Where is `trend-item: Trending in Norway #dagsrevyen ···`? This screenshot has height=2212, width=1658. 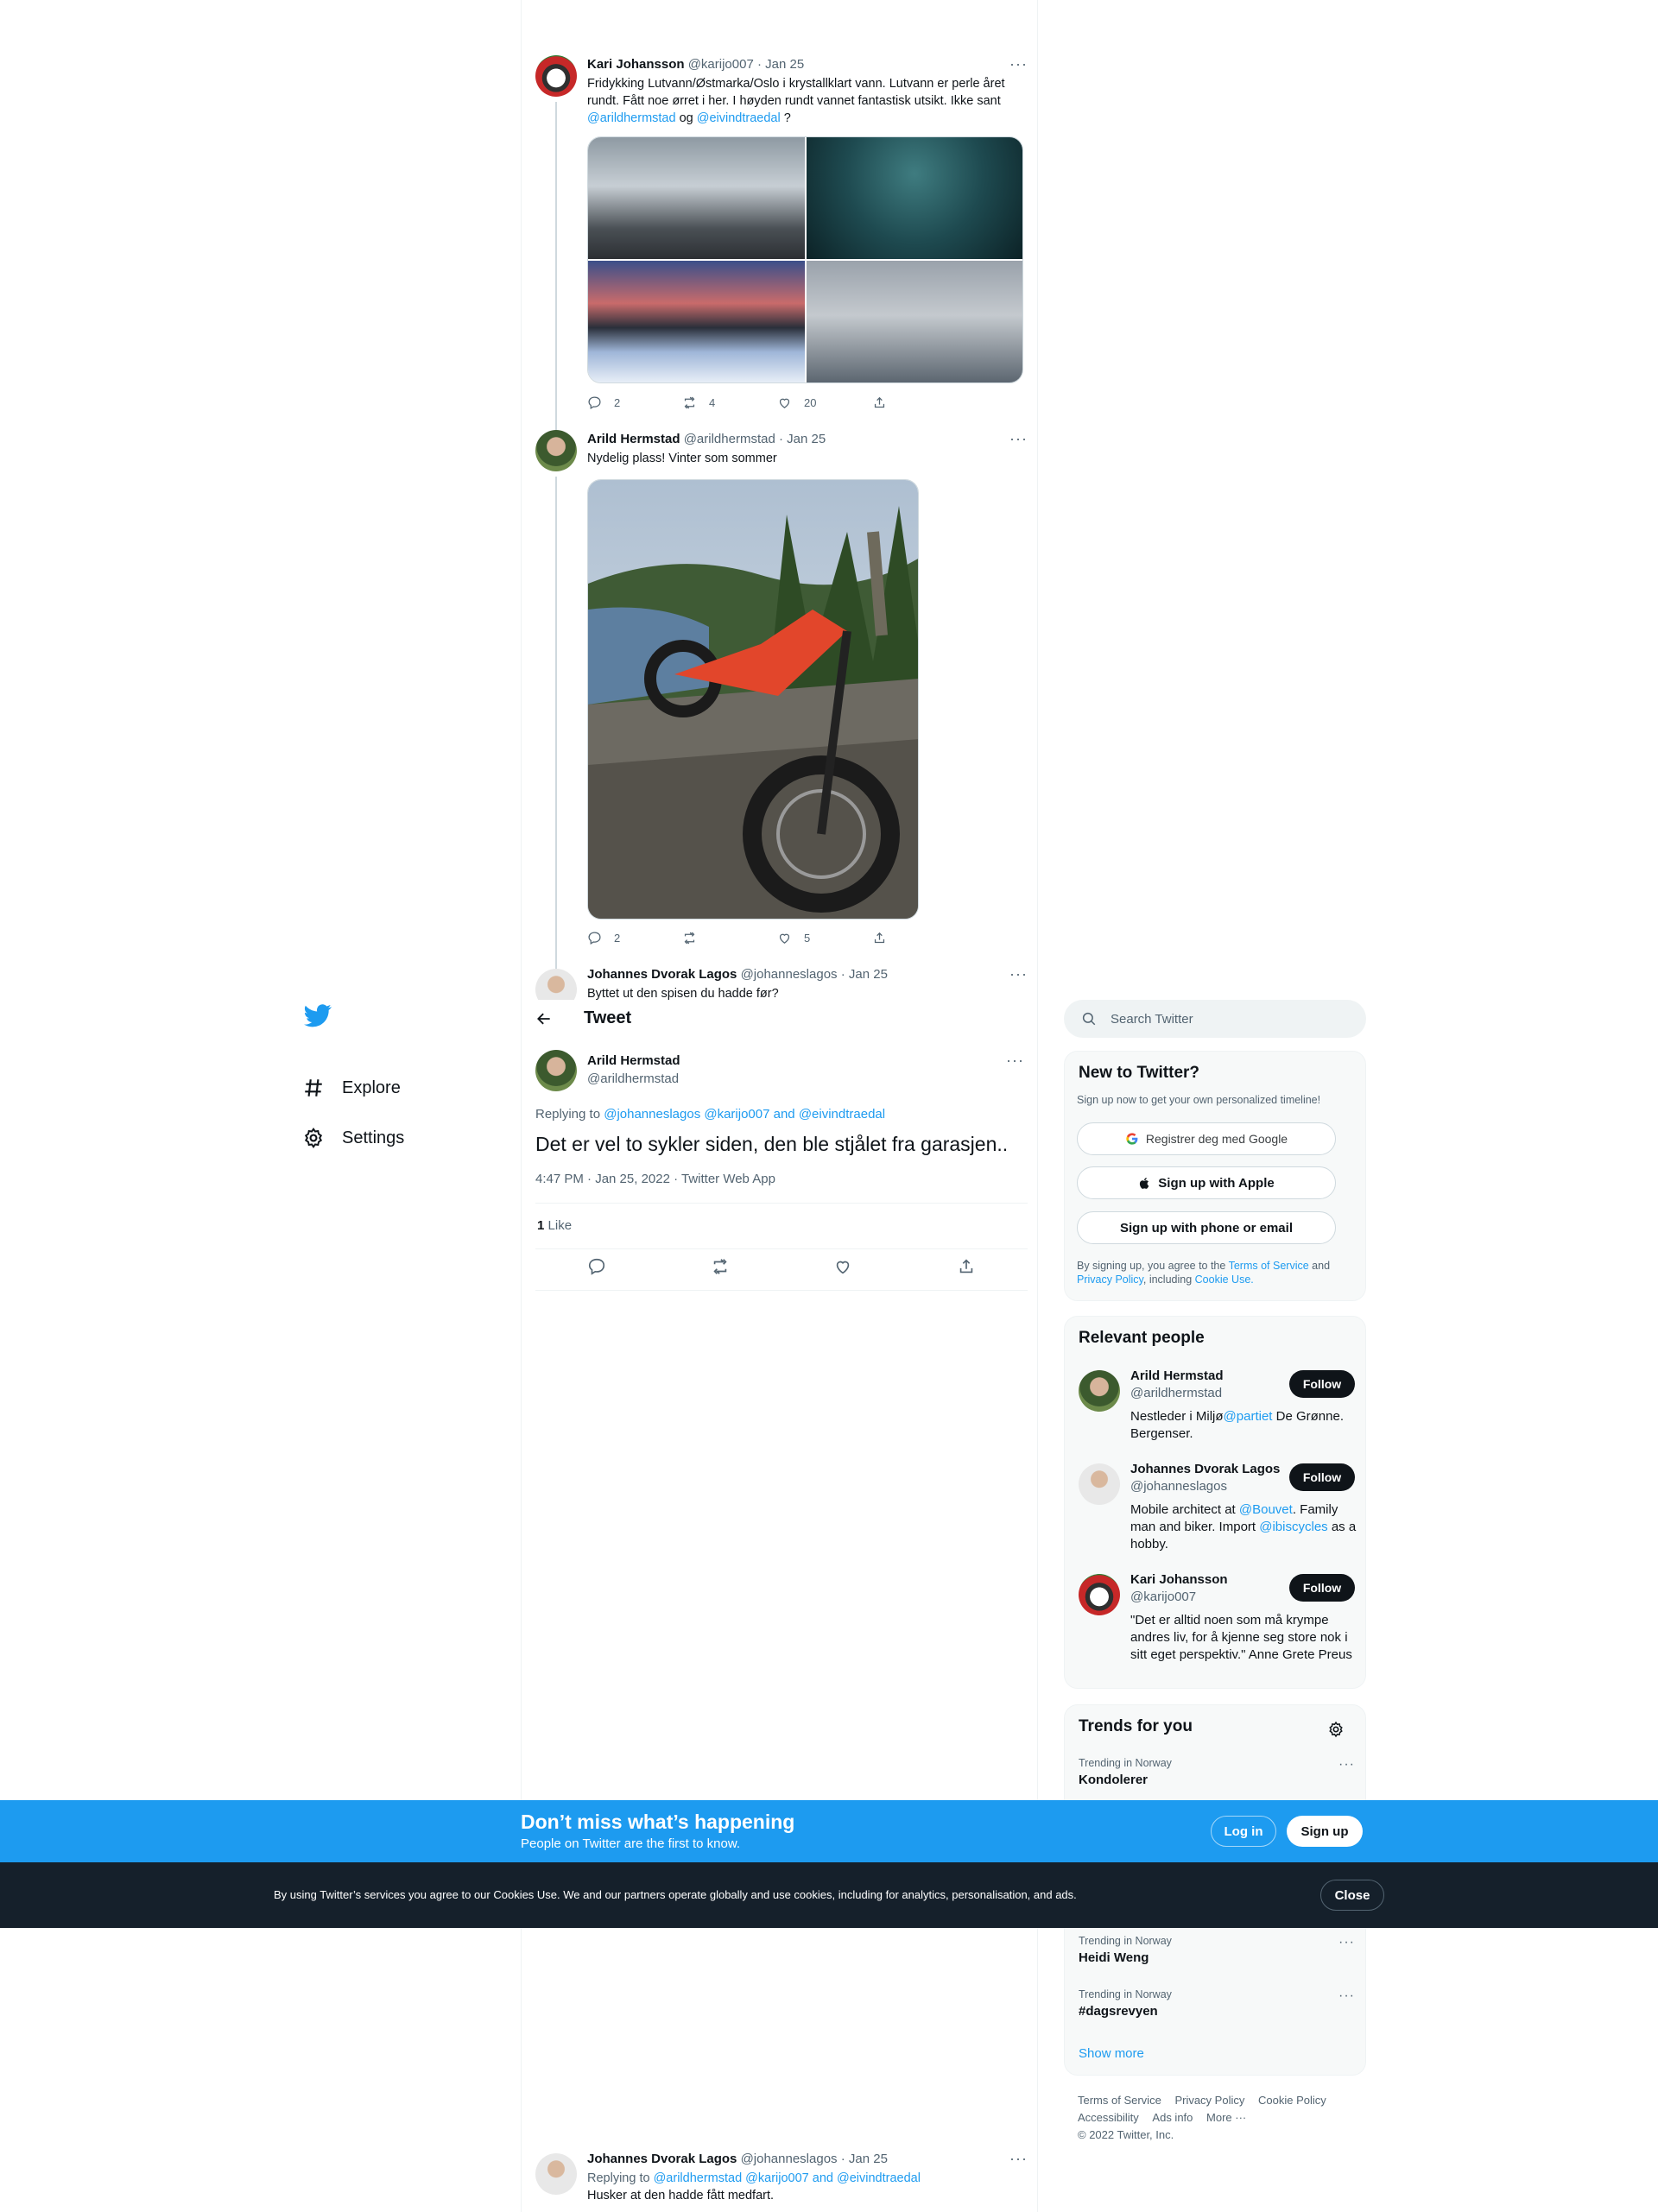
trend-item: Trending in Norway #dagsrevyen ··· is located at coordinates (1217, 2003).